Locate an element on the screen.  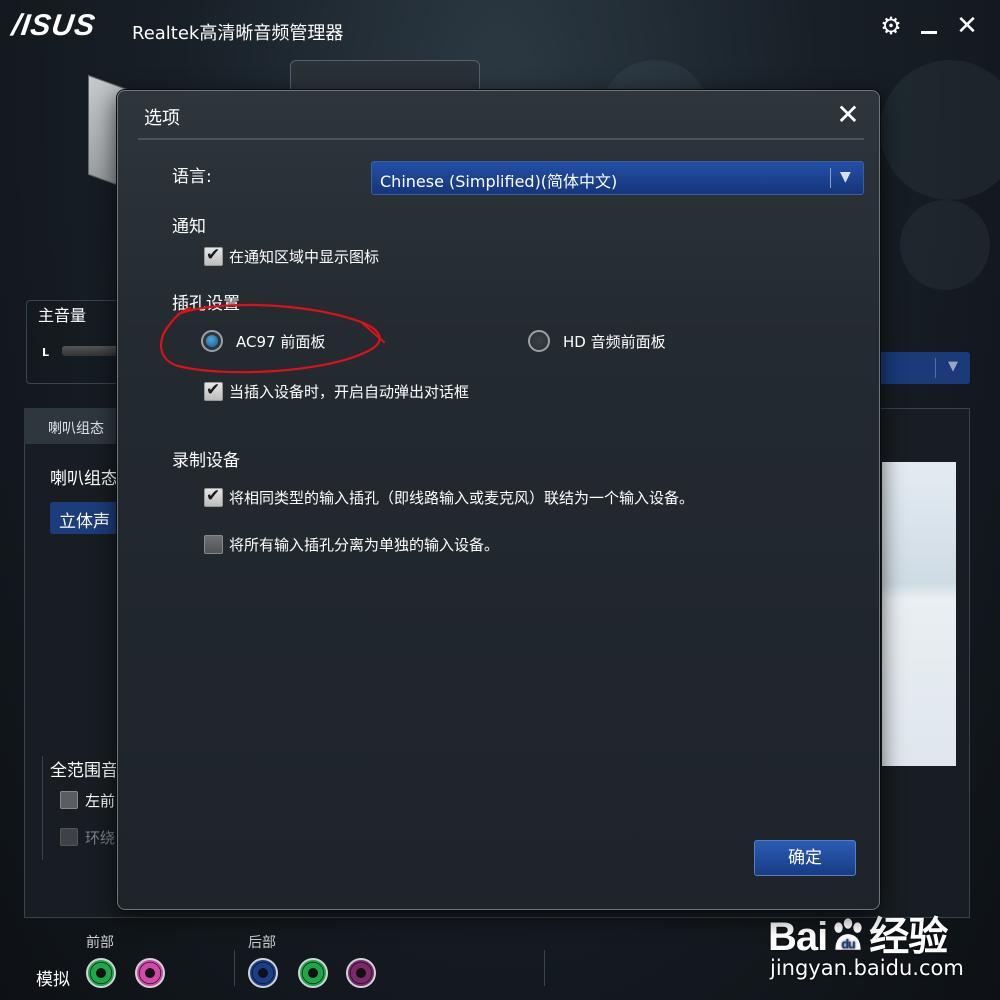
ok-button: 确定 is located at coordinates (805, 858).